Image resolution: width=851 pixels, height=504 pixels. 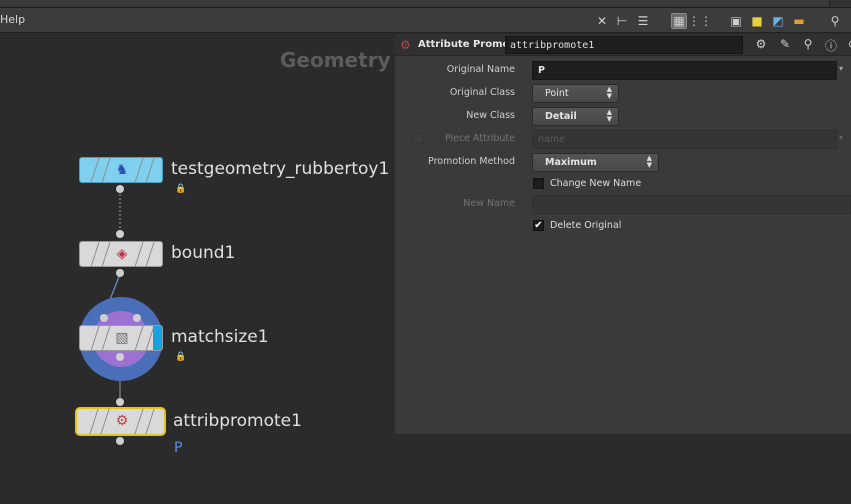 I want to click on param-label: Promotion Method, so click(x=471, y=161).